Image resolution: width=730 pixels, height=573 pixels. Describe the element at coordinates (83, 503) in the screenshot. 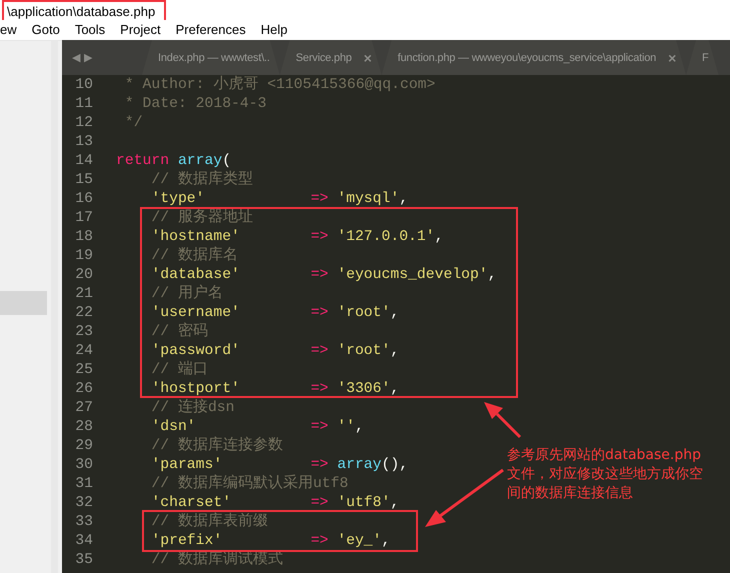

I see `line-number: 32` at that location.